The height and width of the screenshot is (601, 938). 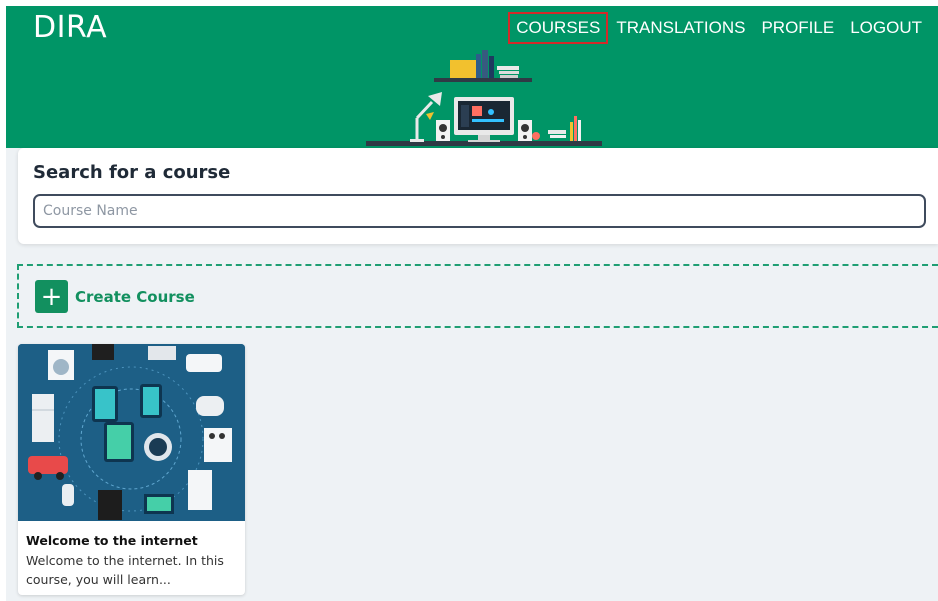 What do you see at coordinates (797, 28) in the screenshot?
I see `nav-profile: PROFILE` at bounding box center [797, 28].